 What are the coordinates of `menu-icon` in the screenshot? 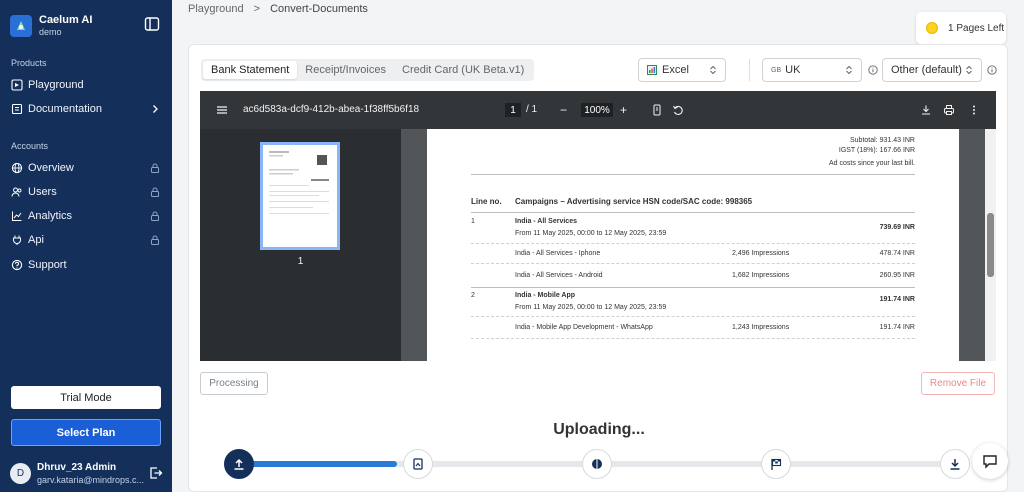 It's located at (222, 110).